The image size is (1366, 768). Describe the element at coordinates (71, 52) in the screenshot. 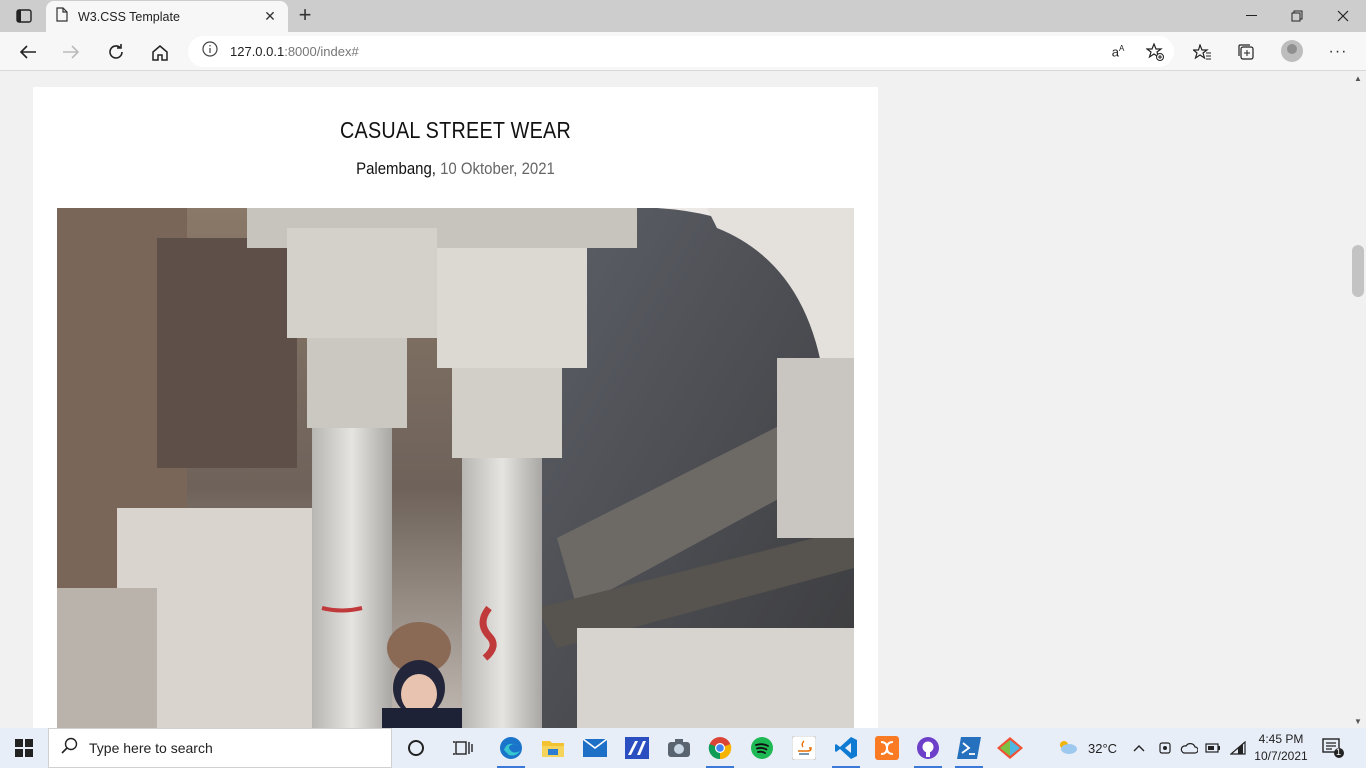

I see `forward-icon` at that location.